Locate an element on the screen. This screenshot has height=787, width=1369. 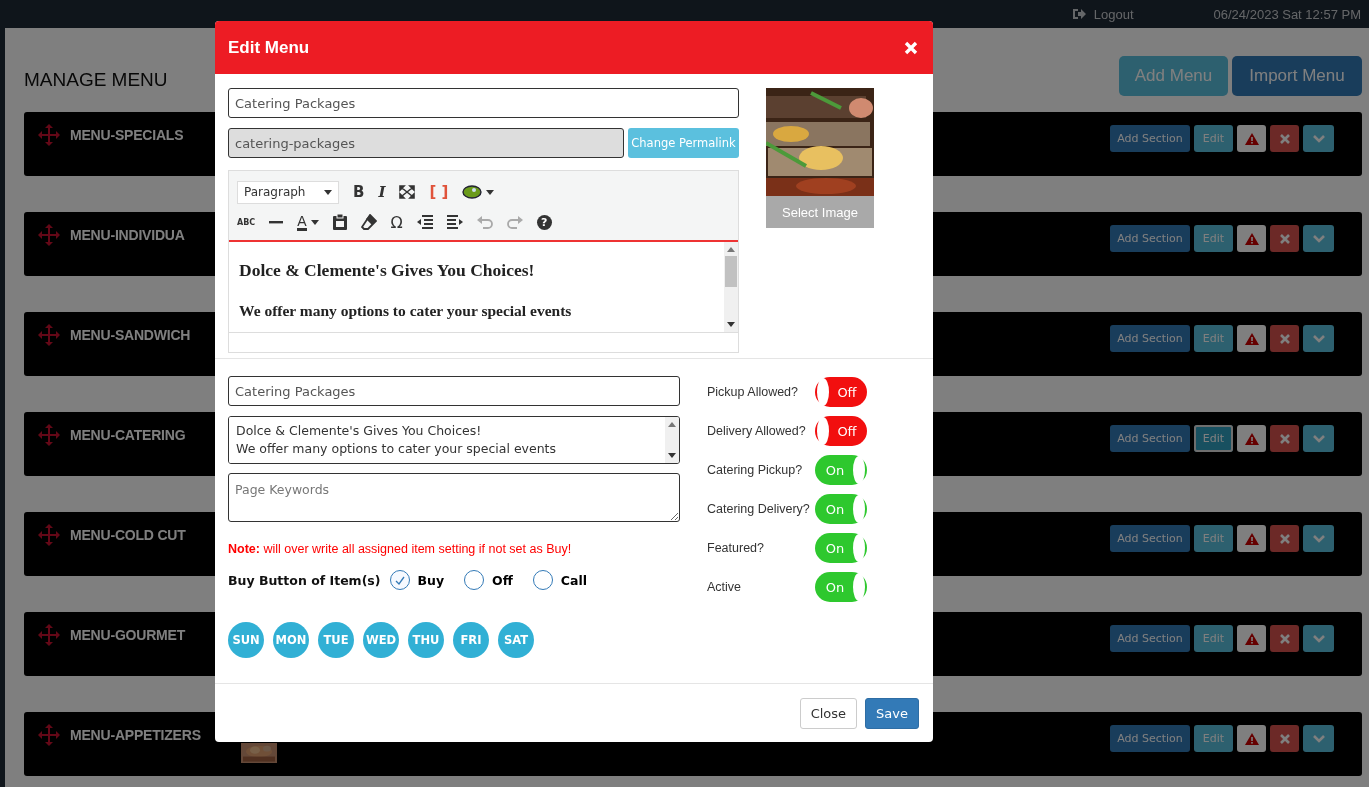
check-icon is located at coordinates (399, 580).